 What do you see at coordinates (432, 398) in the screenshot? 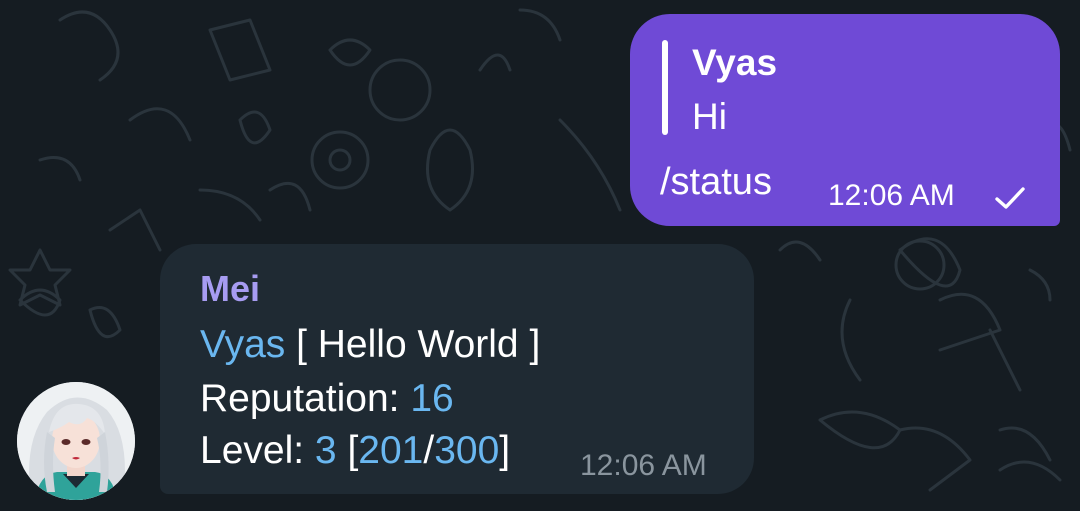
I see `reputation-value: 16` at bounding box center [432, 398].